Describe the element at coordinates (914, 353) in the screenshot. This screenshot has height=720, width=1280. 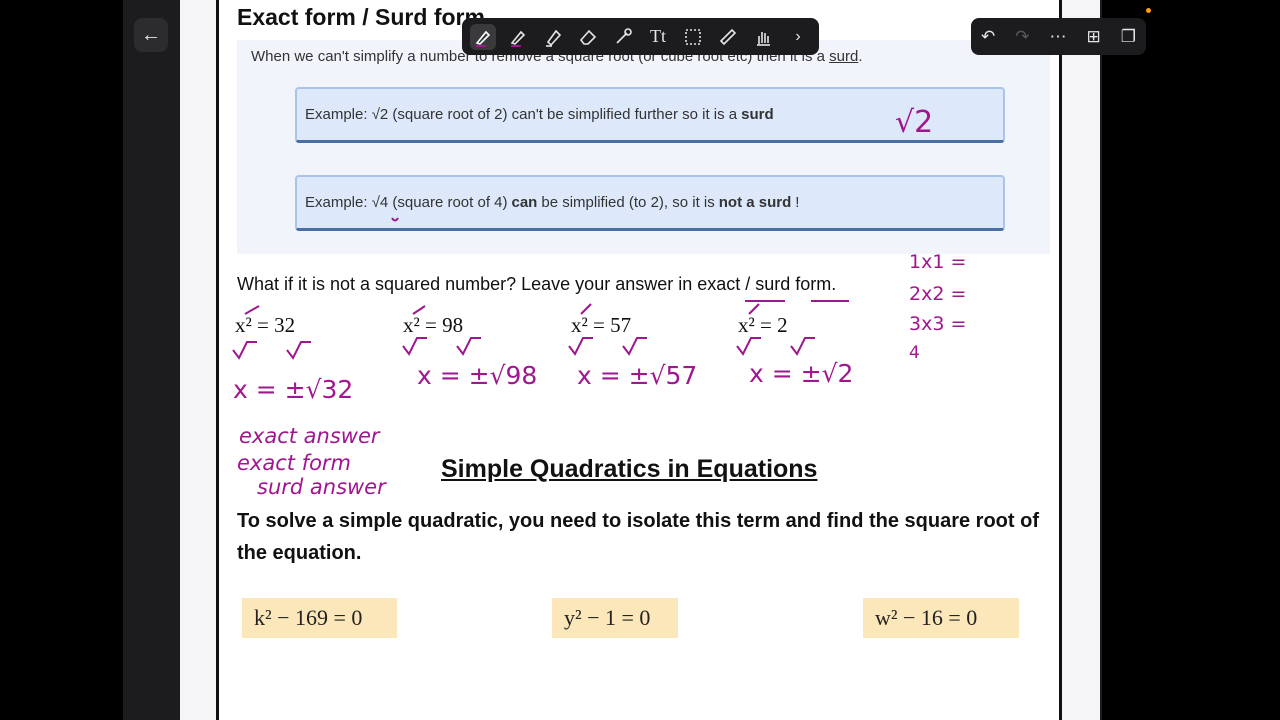
I see `ink-square: 4` at that location.